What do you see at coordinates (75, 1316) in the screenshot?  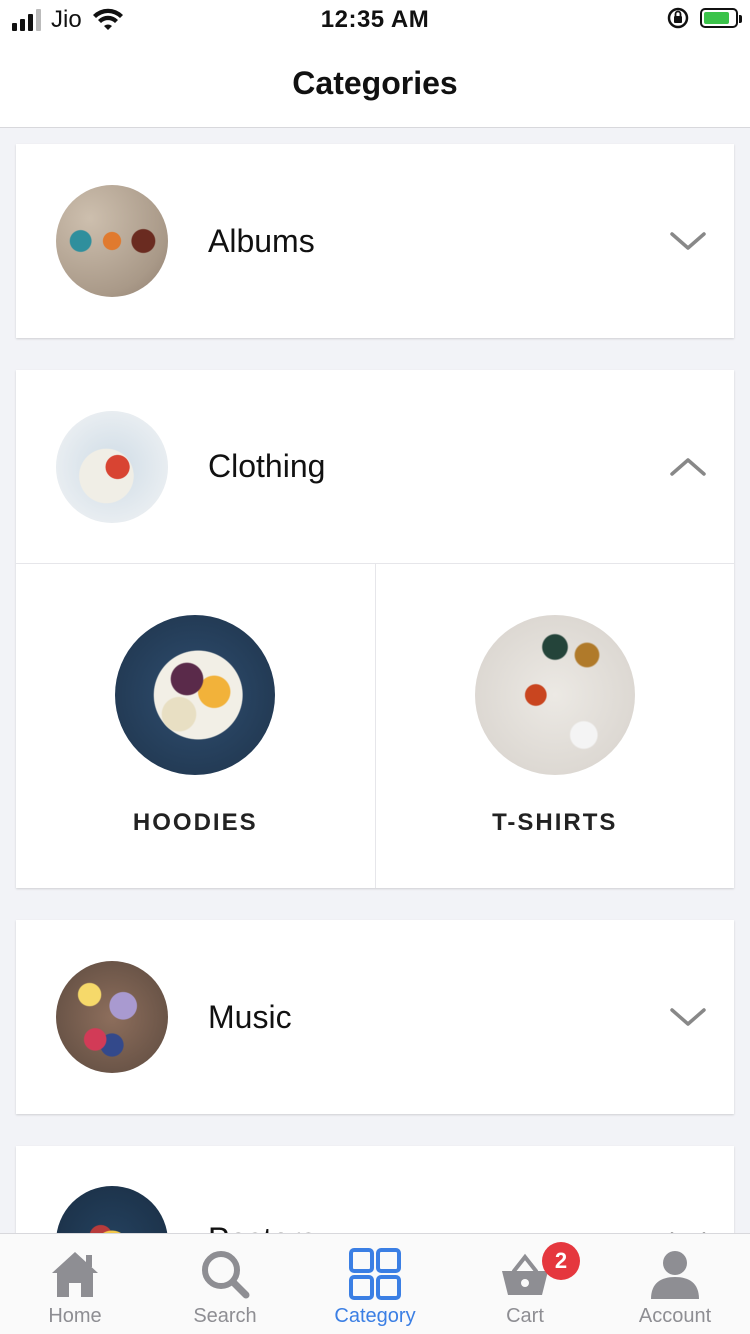 I see `tab-label: Home` at bounding box center [75, 1316].